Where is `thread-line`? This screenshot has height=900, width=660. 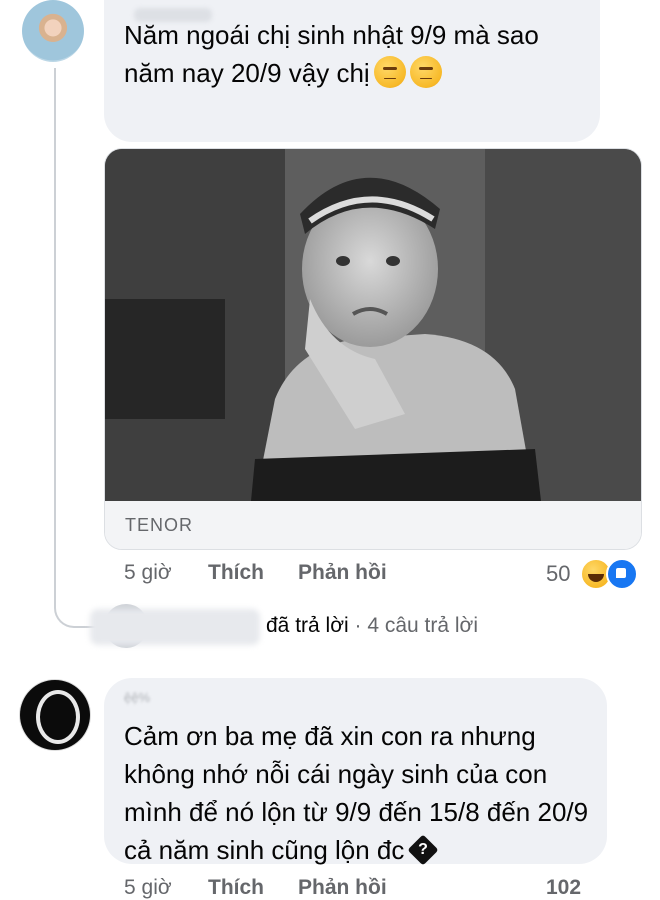 thread-line is located at coordinates (55, 328).